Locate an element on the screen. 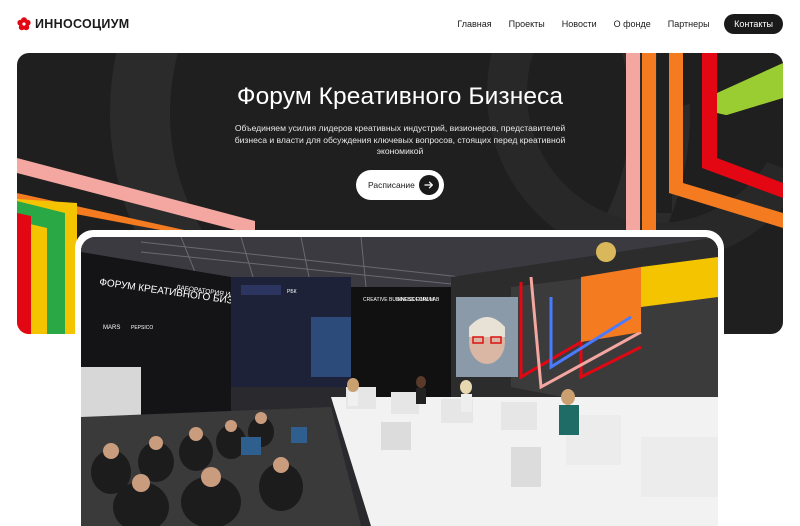 Image resolution: width=800 pixels, height=526 pixels. logo-text: ИННОСОЦИУМ is located at coordinates (82, 24).